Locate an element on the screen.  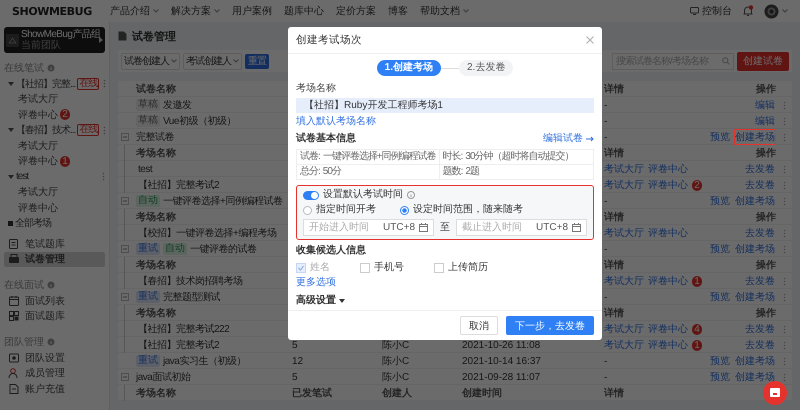
sidebar-item: 笔试题库 is located at coordinates (54, 244).